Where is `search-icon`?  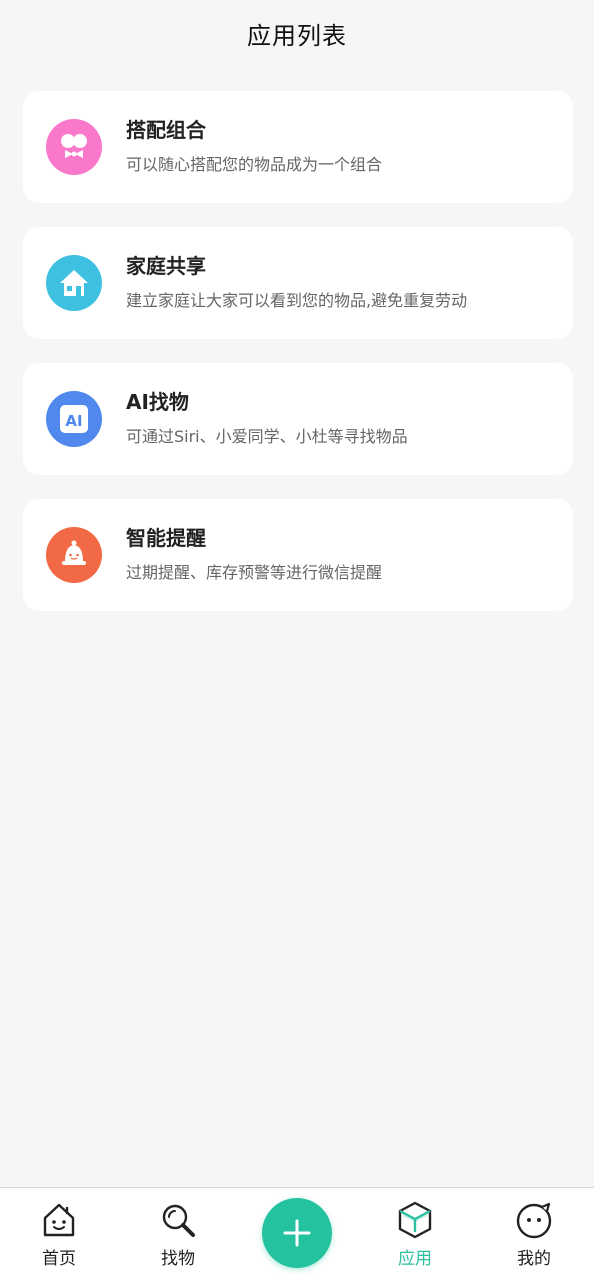
search-icon is located at coordinates (178, 1220).